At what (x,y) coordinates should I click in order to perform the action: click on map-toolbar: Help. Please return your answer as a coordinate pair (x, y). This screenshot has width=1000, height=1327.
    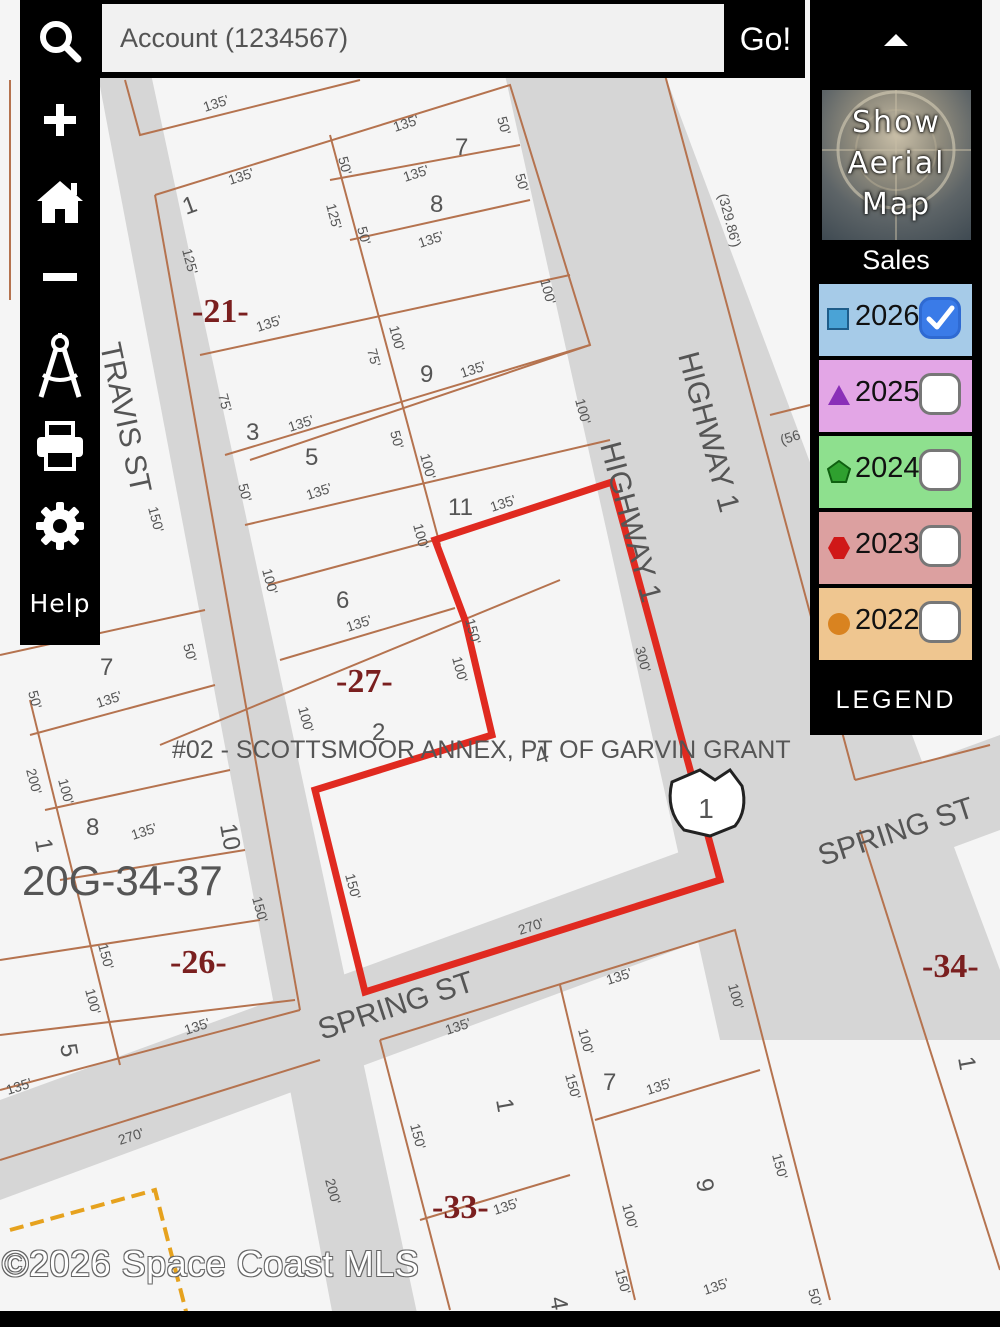
    Looking at the image, I should click on (60, 322).